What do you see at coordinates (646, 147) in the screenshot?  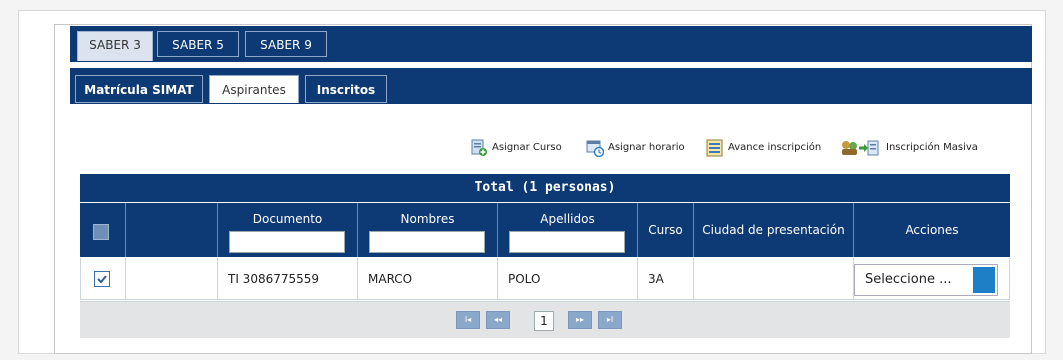 I see `asignar-horario-label: Asignar horario` at bounding box center [646, 147].